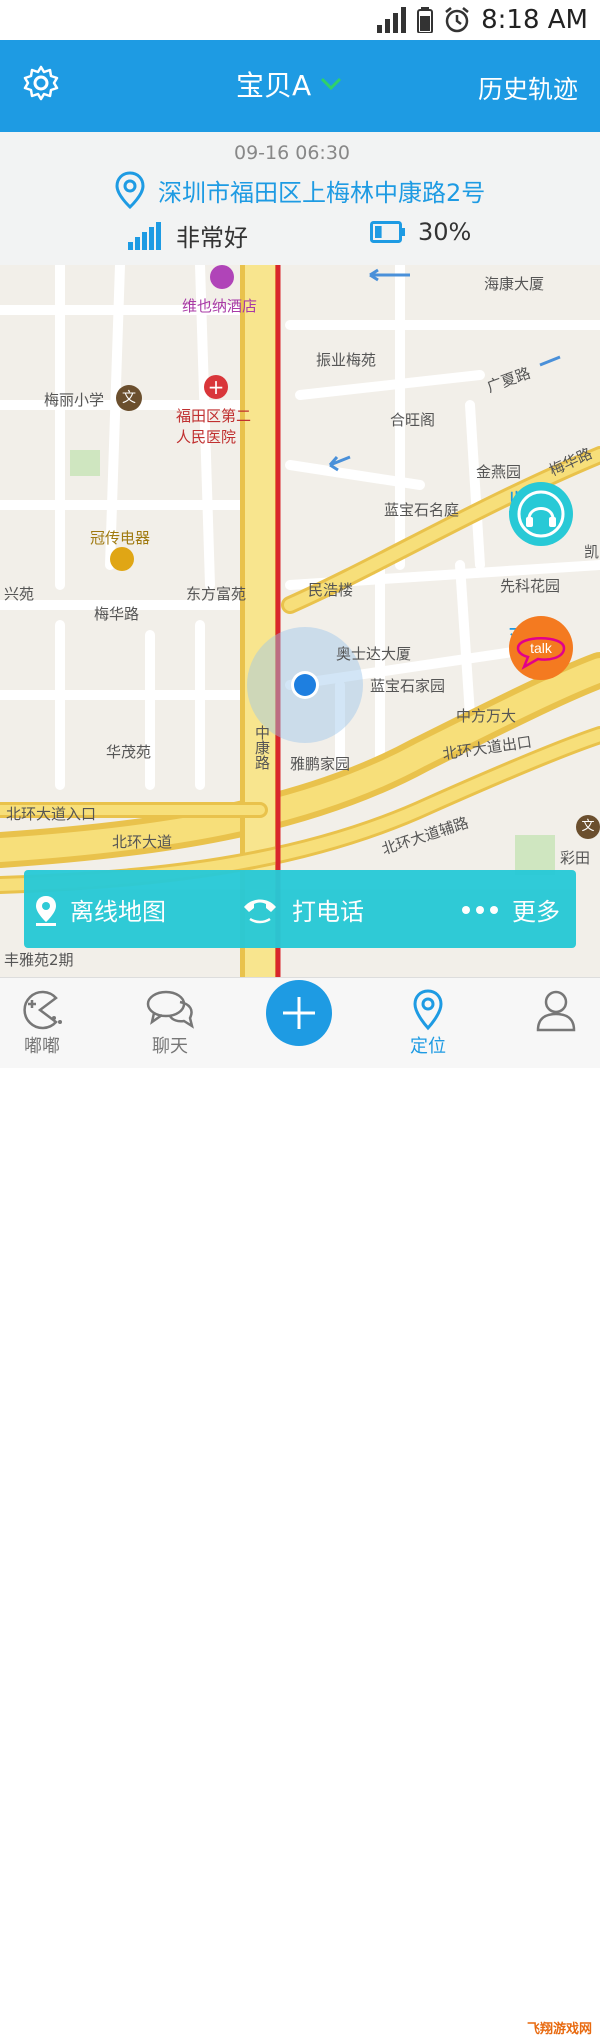 The image size is (600, 2037). What do you see at coordinates (42, 1046) in the screenshot?
I see `tab-dudu-label: 嘟嘟` at bounding box center [42, 1046].